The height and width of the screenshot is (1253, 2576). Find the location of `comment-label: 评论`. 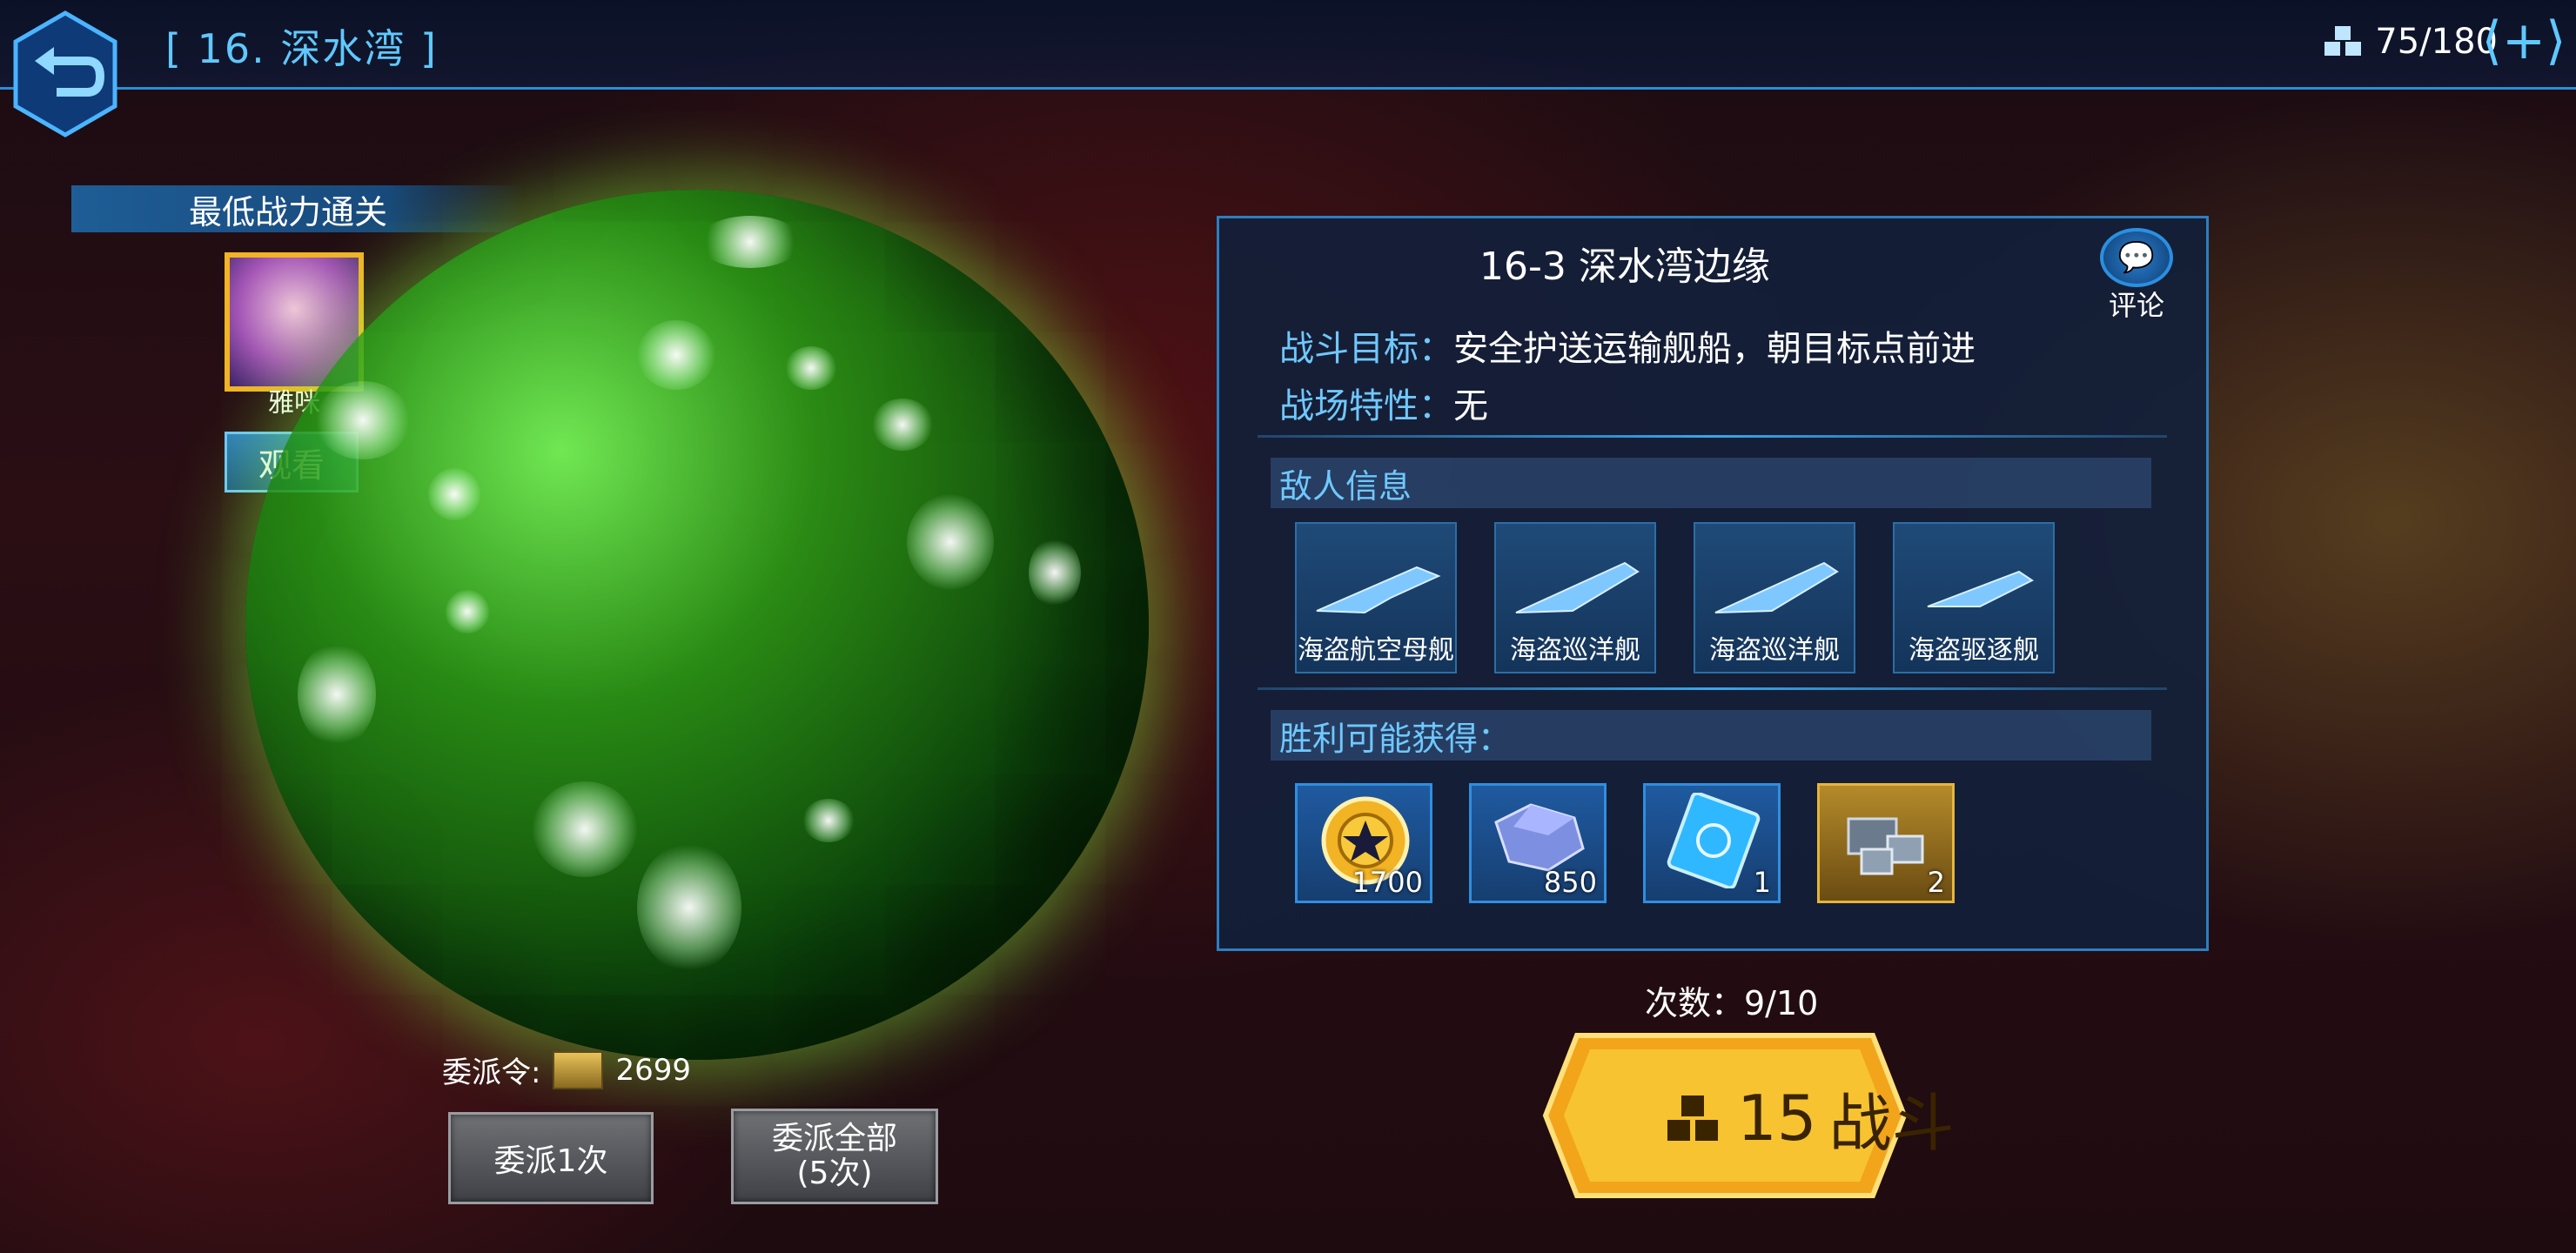

comment-label: 评论 is located at coordinates (2136, 305).